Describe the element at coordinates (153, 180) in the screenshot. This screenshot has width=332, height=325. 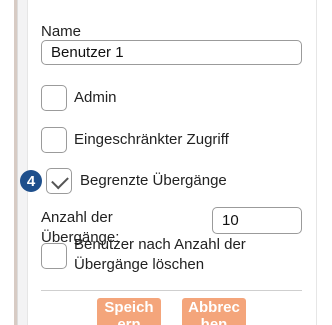
I see `limited-transitions-label: Begrenzte Übergänge` at that location.